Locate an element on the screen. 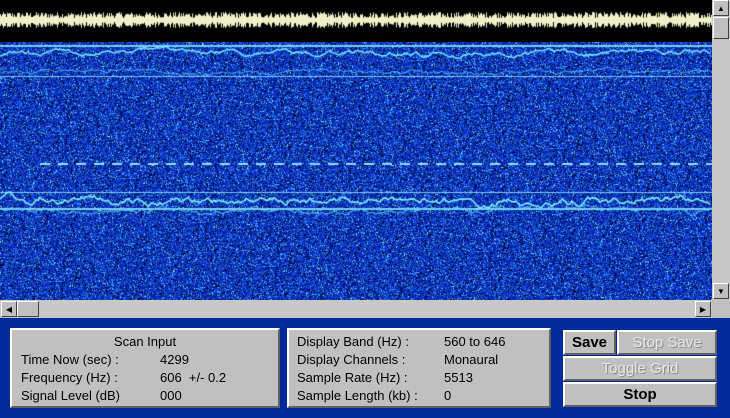 The image size is (730, 418). signal-level-value: 000 is located at coordinates (171, 395).